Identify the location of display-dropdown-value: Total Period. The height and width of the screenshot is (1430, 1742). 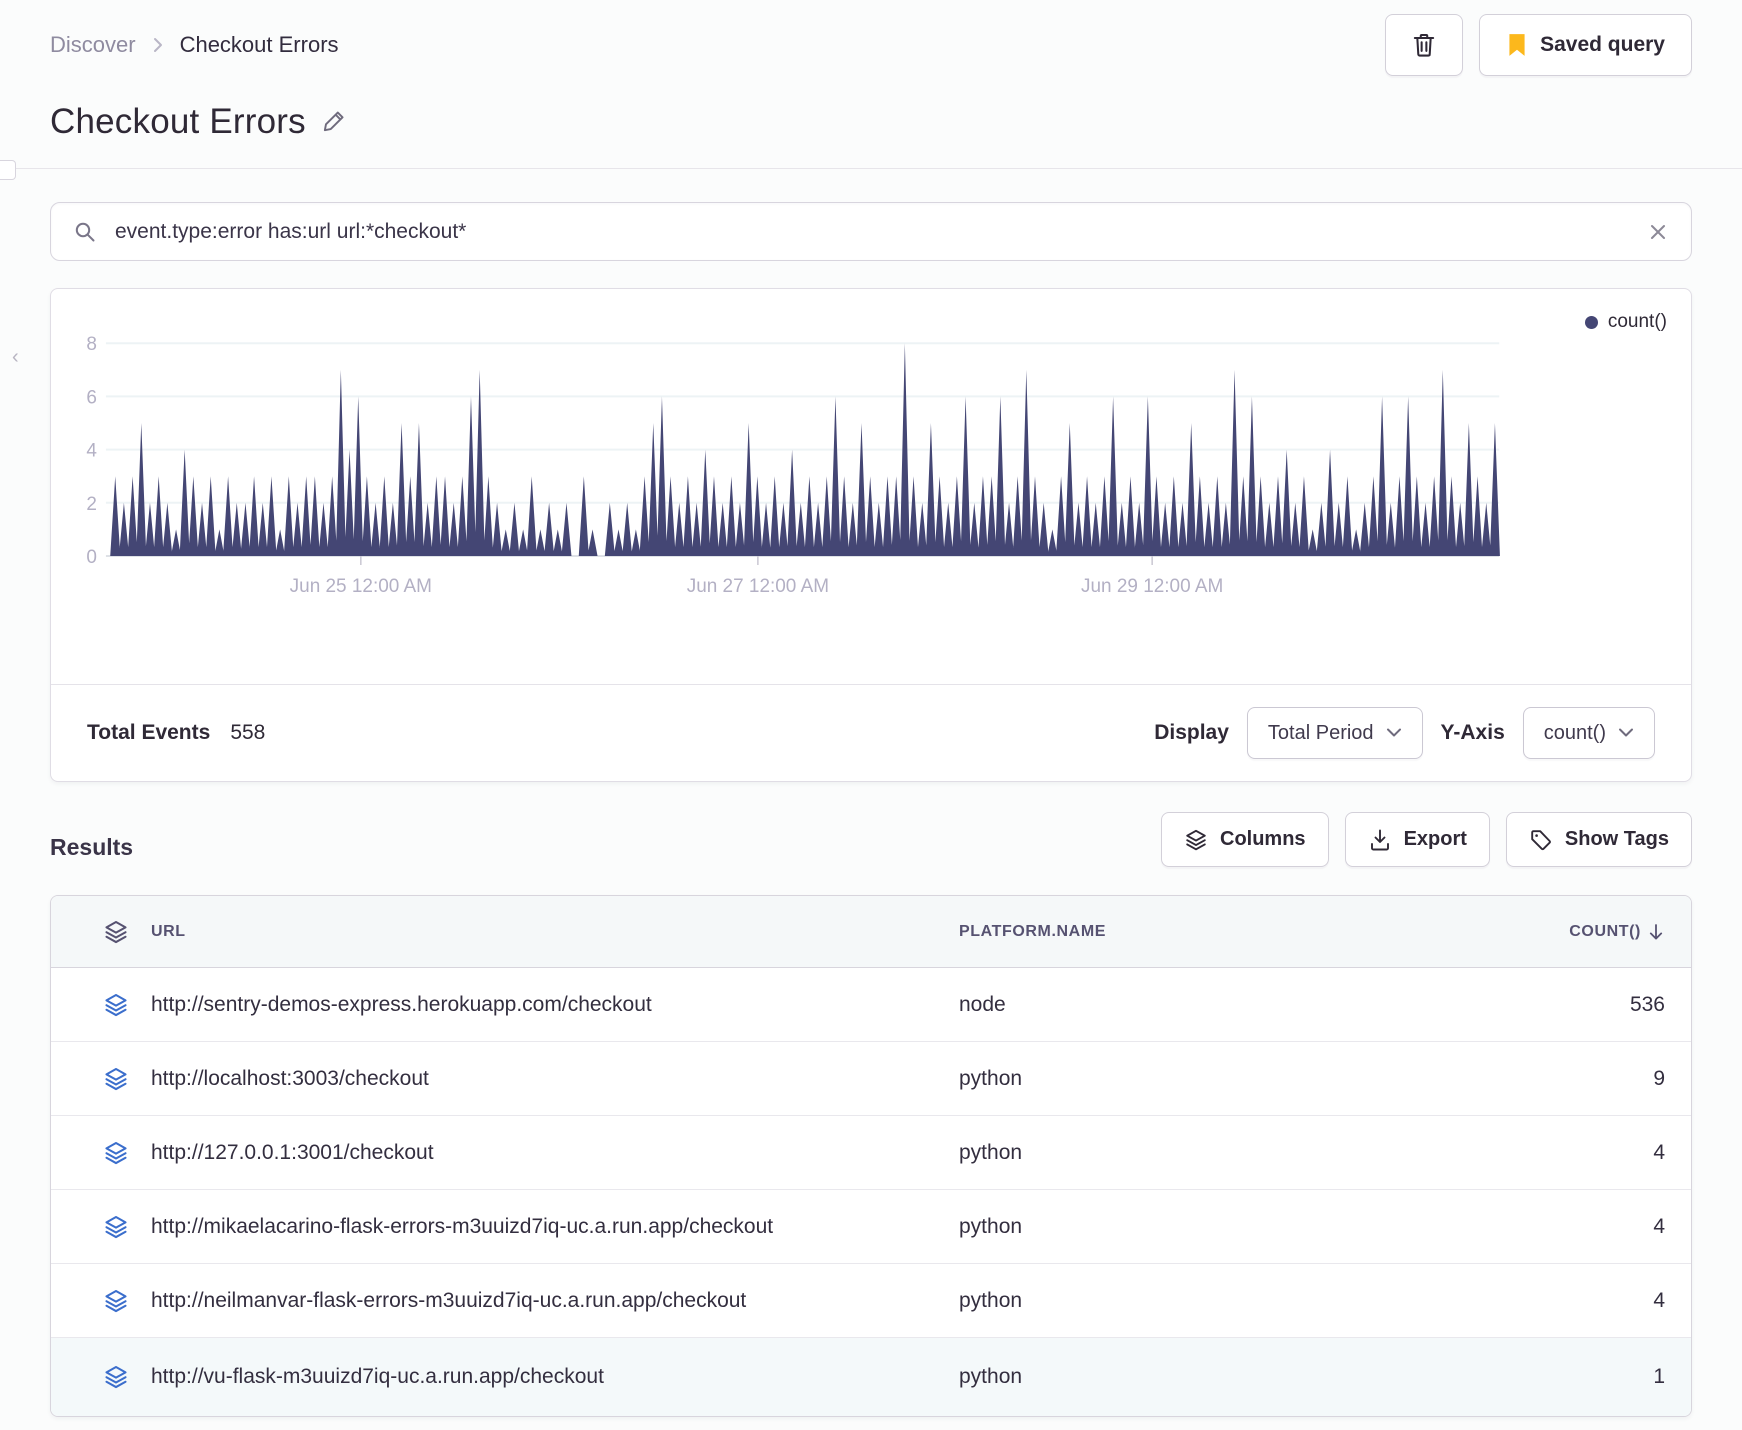
(1320, 732).